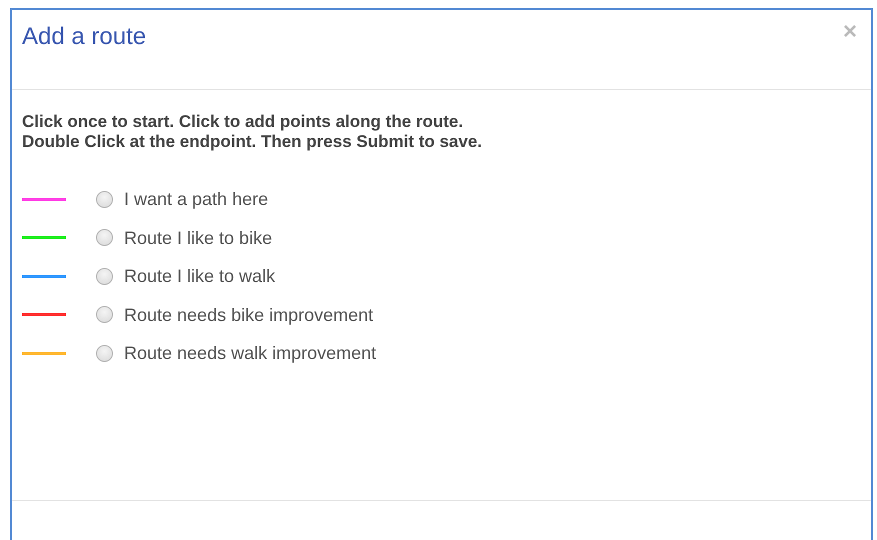 This screenshot has height=540, width=877. Describe the element at coordinates (84, 37) in the screenshot. I see `dialog-title: Add a route` at that location.